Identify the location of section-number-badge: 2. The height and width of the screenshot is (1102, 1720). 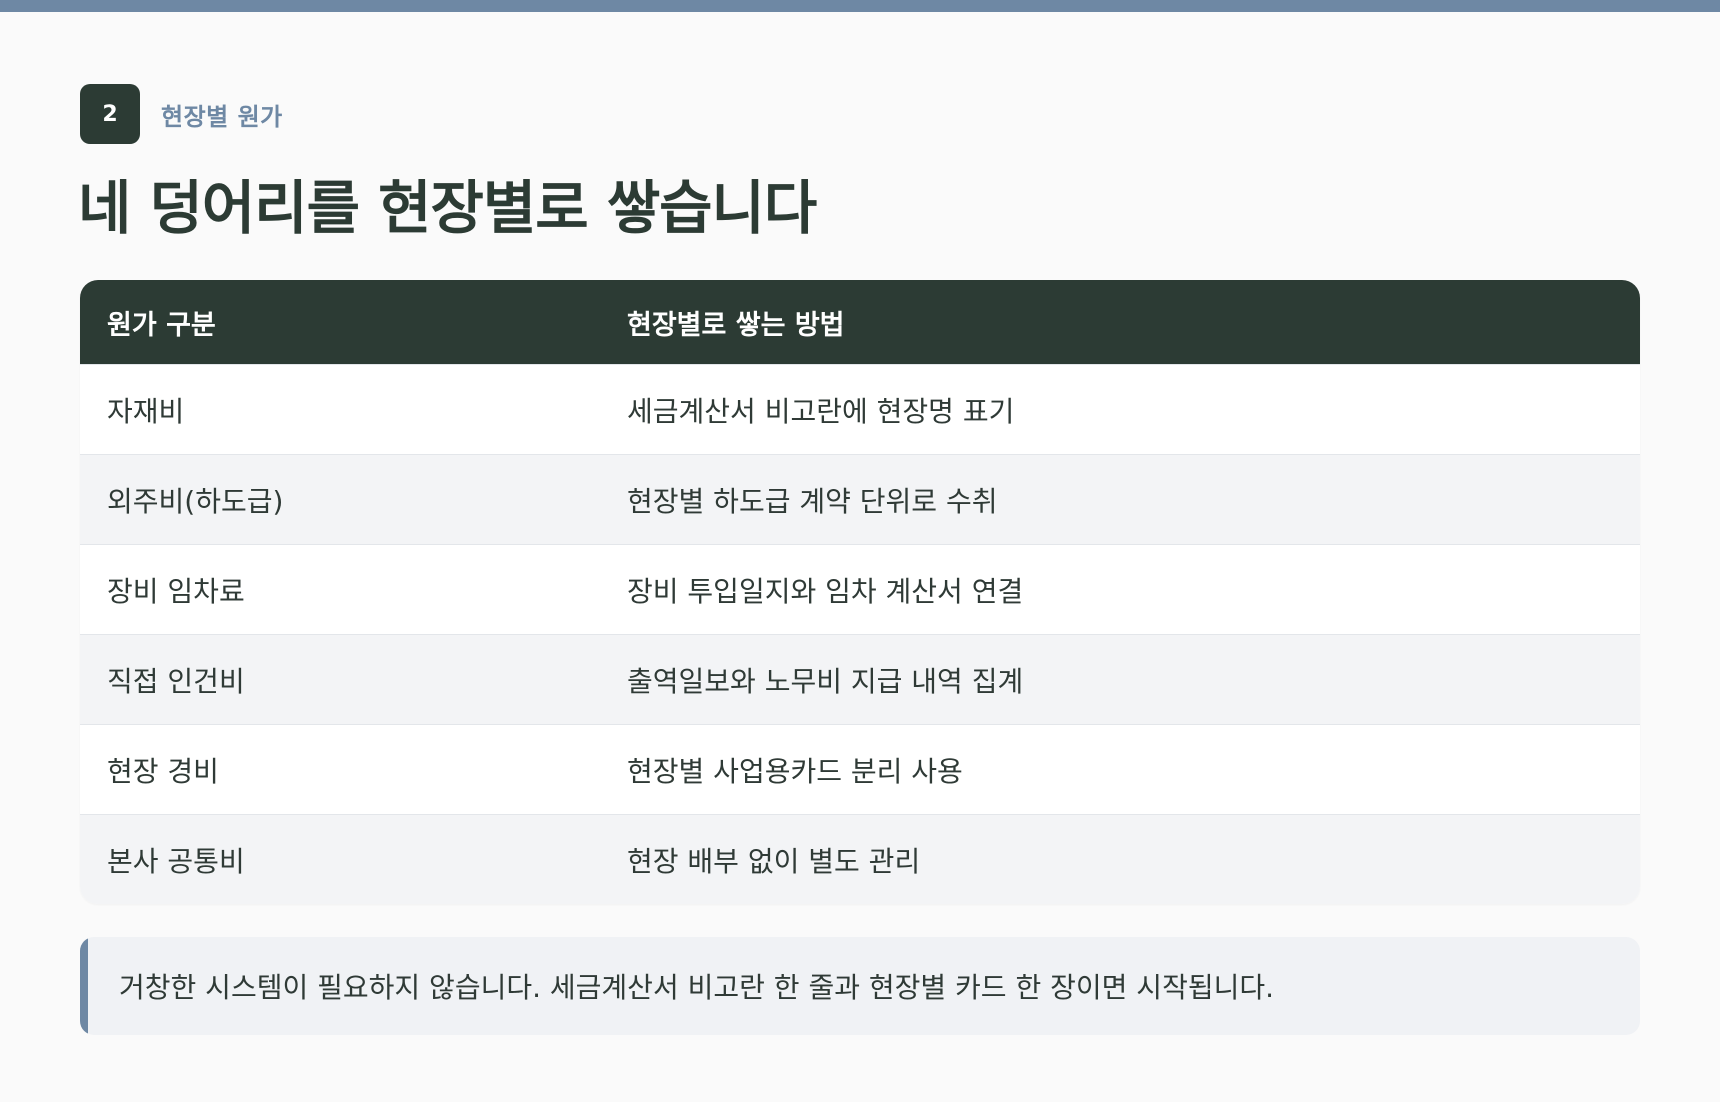
(110, 114).